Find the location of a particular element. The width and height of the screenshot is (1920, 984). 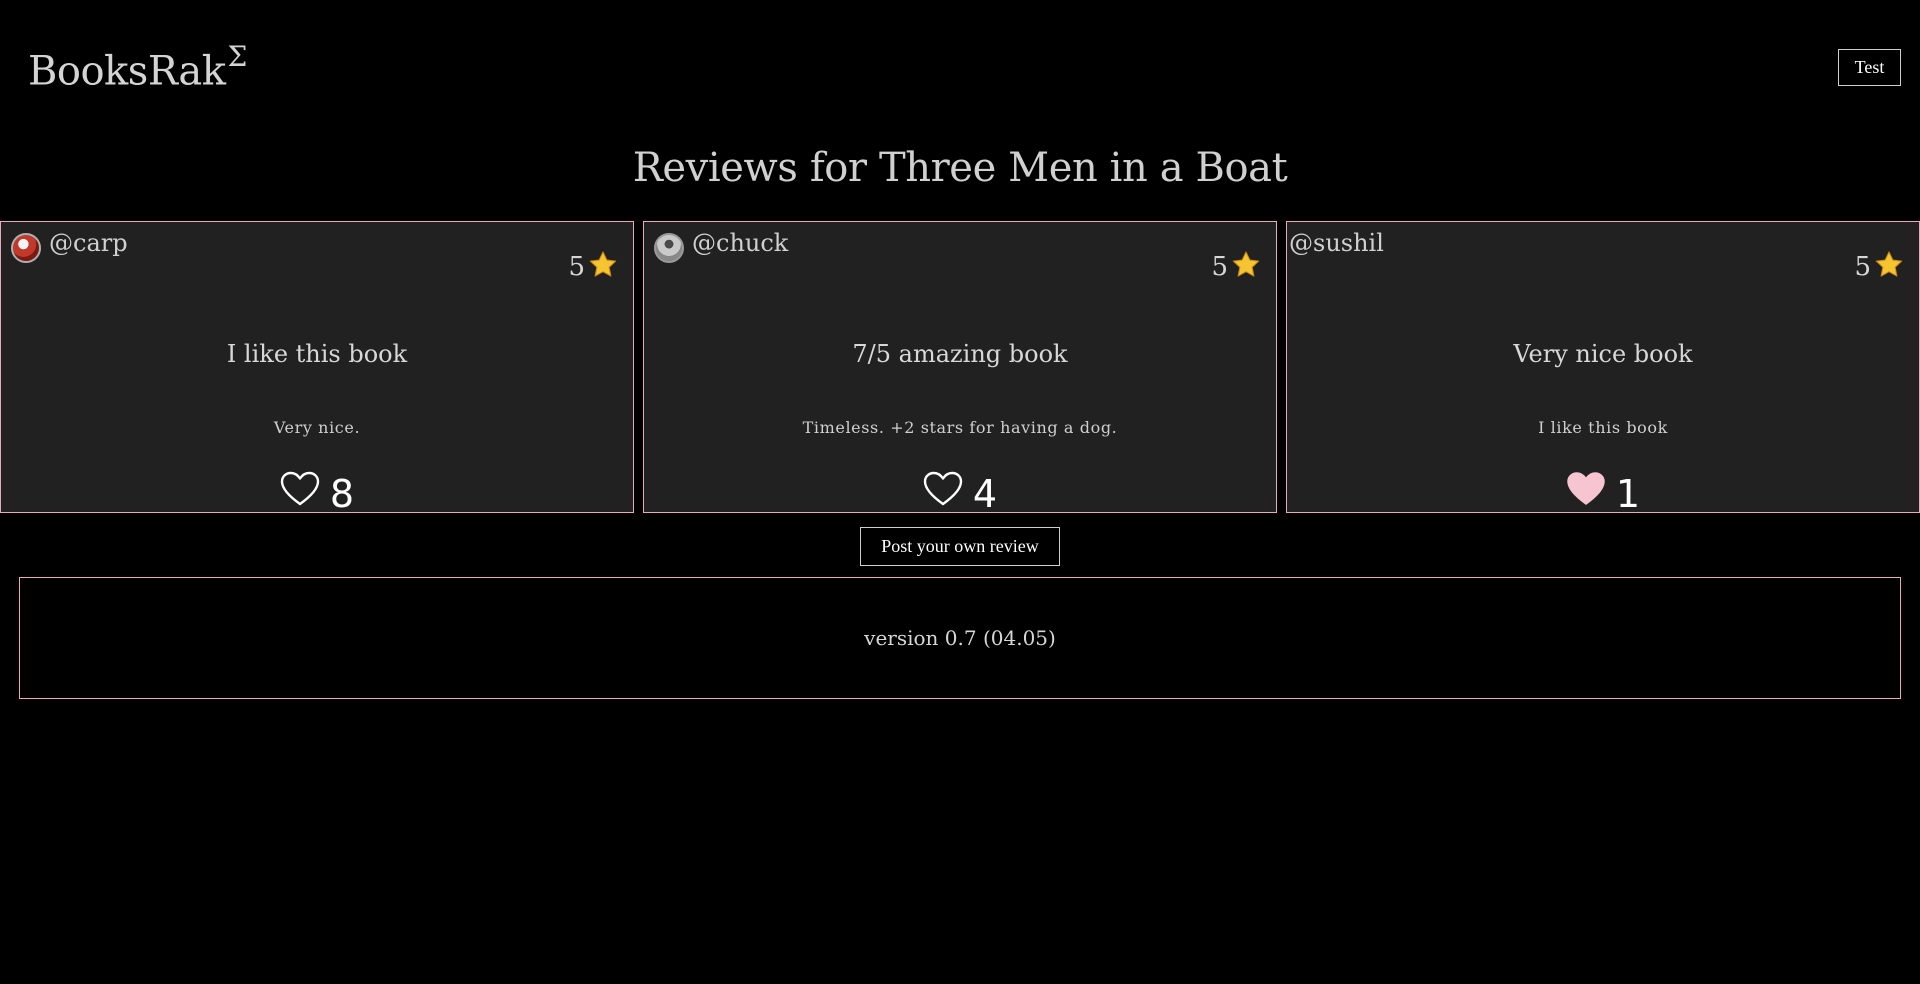

post-review-button: Post your own review is located at coordinates (960, 546).